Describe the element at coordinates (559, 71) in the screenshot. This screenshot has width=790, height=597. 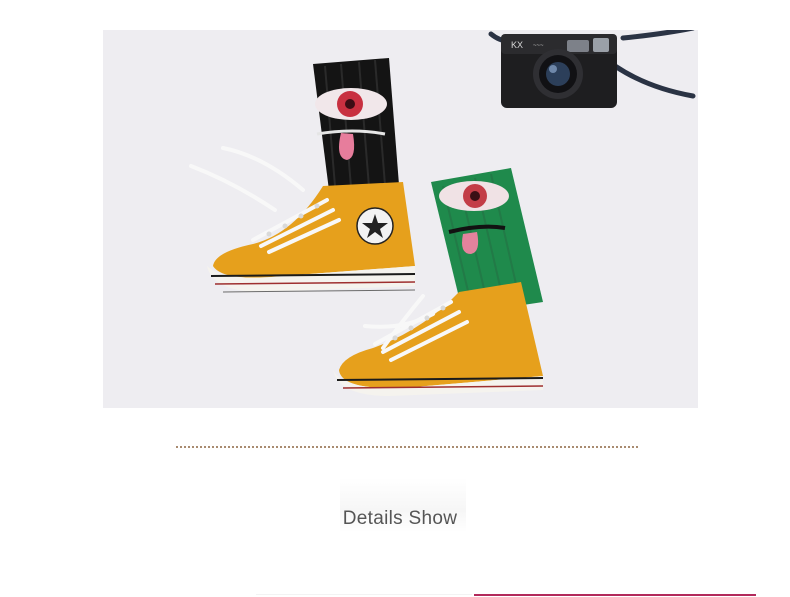
I see `camera: KX ~~~` at that location.